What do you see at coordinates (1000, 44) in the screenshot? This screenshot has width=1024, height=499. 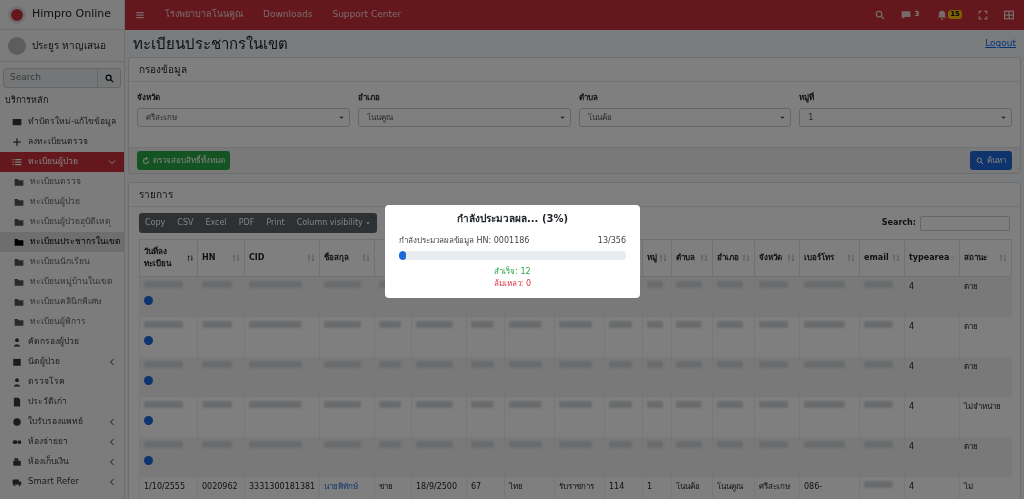 I see `logout-link: Logout` at bounding box center [1000, 44].